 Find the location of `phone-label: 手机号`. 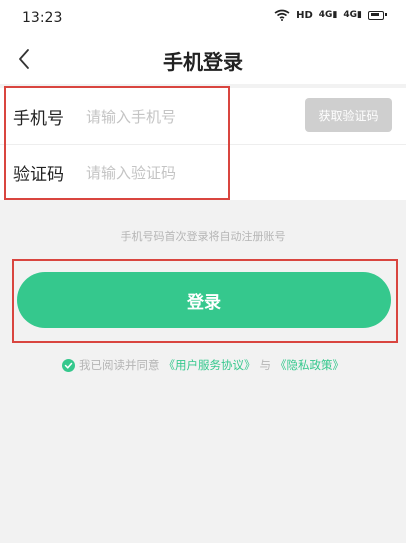

phone-label: 手机号 is located at coordinates (38, 119).